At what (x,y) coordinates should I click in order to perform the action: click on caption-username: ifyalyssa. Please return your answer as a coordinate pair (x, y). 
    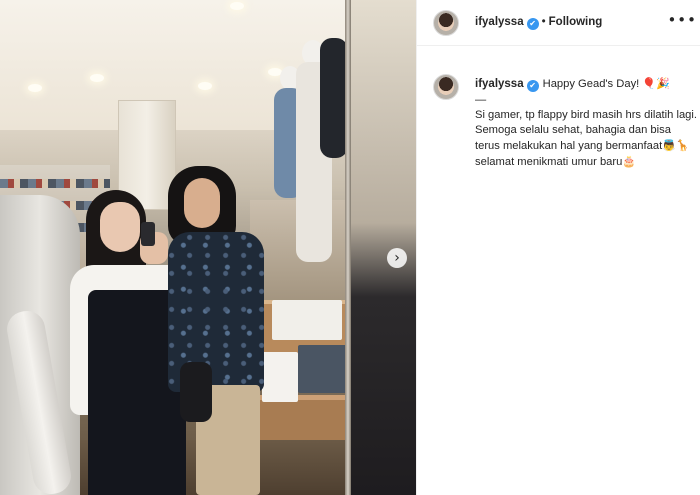
    Looking at the image, I should click on (499, 84).